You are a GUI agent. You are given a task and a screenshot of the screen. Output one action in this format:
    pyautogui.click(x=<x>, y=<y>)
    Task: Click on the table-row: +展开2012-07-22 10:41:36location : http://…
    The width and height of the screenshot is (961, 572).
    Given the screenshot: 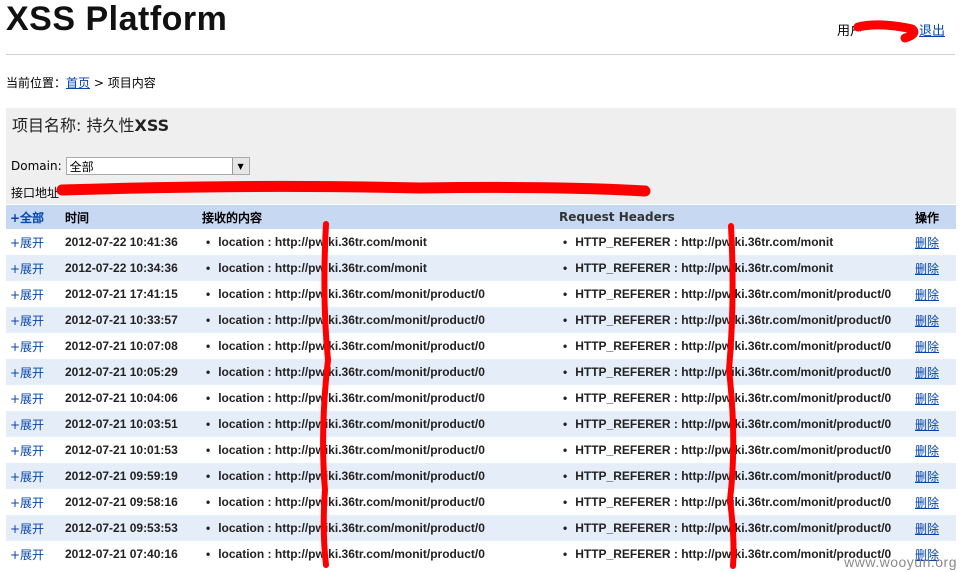 What is the action you would take?
    pyautogui.click(x=481, y=242)
    